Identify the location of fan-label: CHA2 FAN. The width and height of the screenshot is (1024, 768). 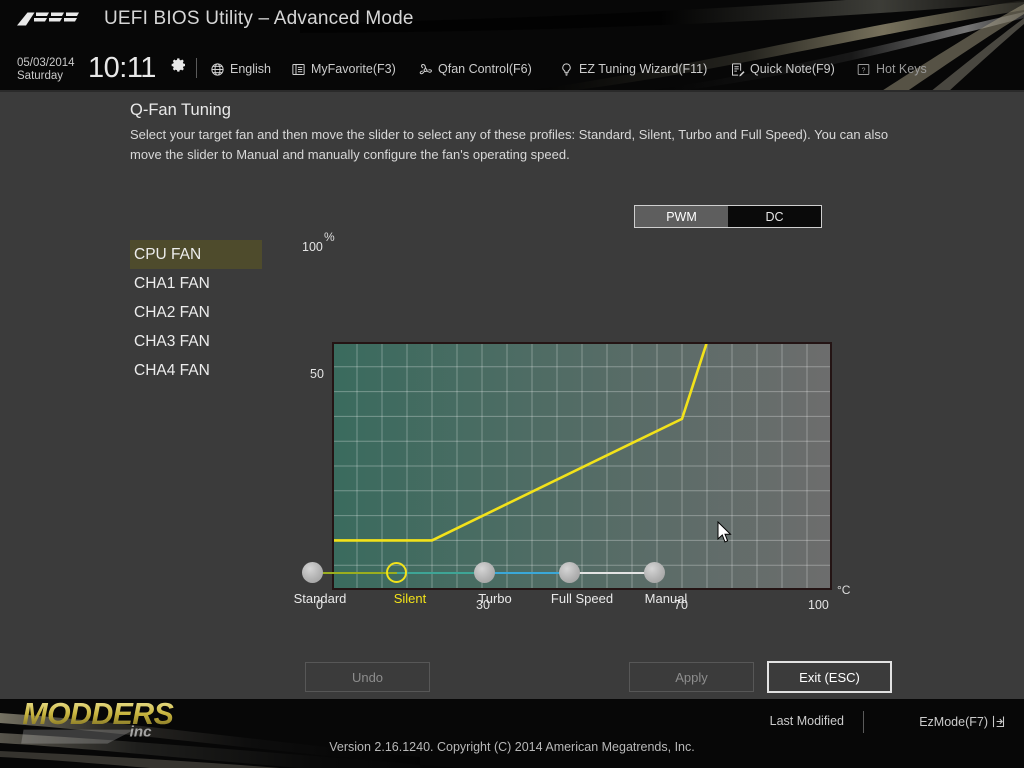
(172, 312).